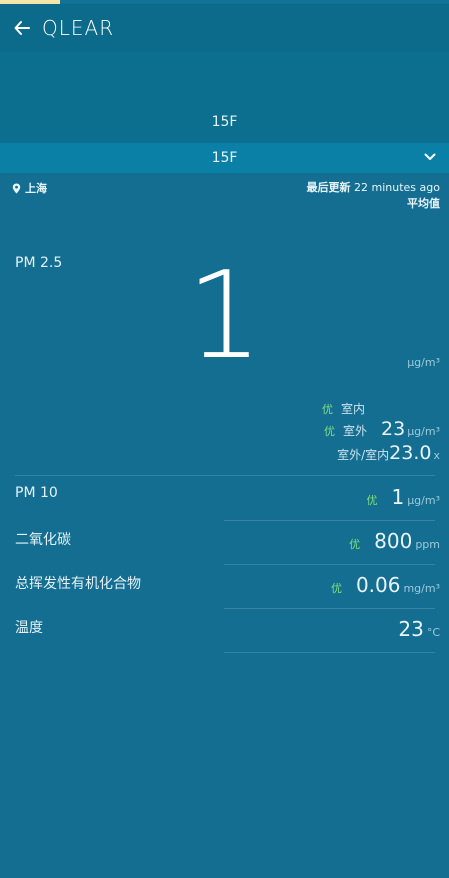 Image resolution: width=449 pixels, height=878 pixels. What do you see at coordinates (36, 493) in the screenshot?
I see `metric-name: PM 10` at bounding box center [36, 493].